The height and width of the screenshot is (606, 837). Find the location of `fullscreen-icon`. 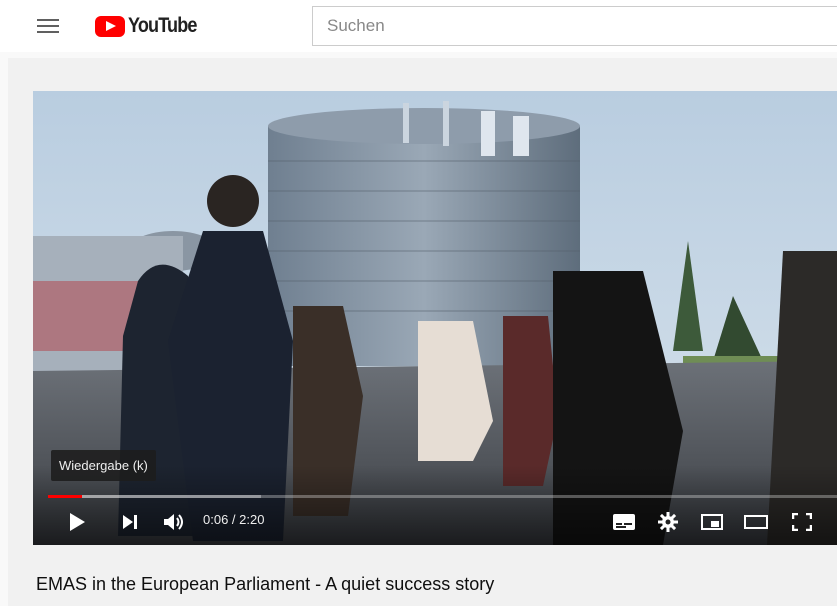

fullscreen-icon is located at coordinates (802, 522).